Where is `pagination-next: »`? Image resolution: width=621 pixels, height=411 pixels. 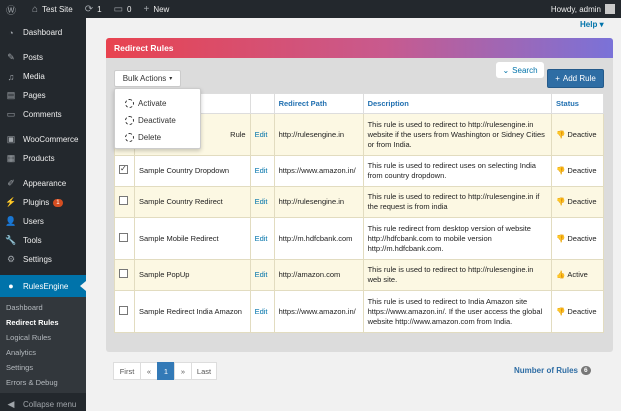 pagination-next: » is located at coordinates (183, 371).